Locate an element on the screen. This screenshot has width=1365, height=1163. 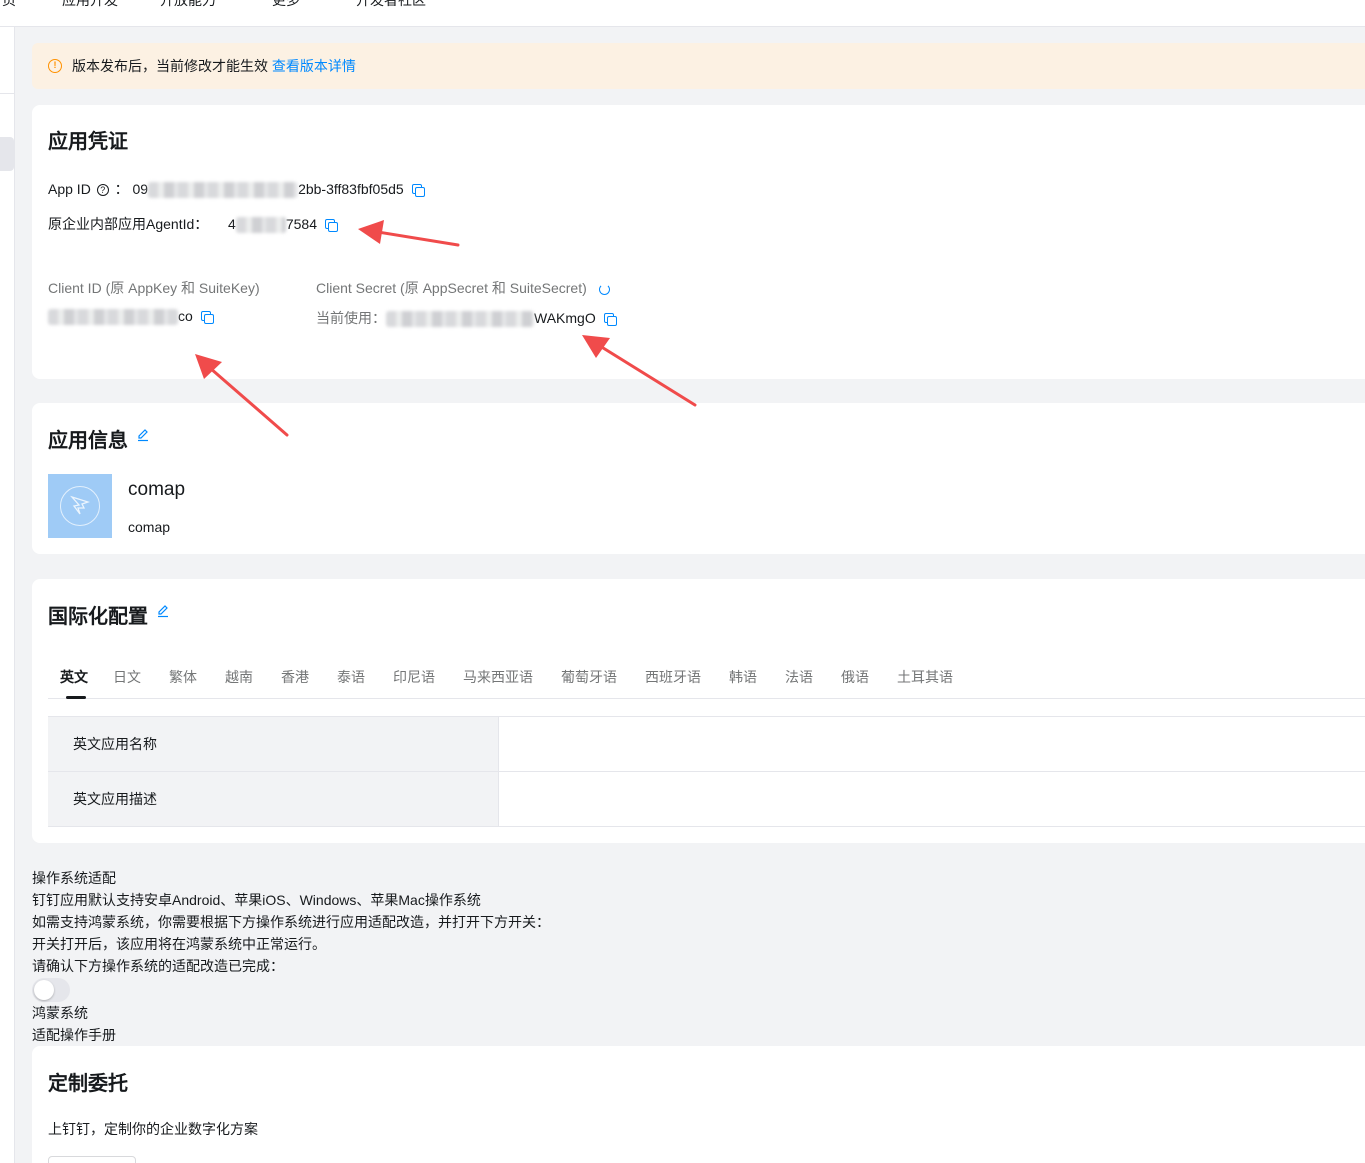
active-tab-indicator is located at coordinates (76, 697).